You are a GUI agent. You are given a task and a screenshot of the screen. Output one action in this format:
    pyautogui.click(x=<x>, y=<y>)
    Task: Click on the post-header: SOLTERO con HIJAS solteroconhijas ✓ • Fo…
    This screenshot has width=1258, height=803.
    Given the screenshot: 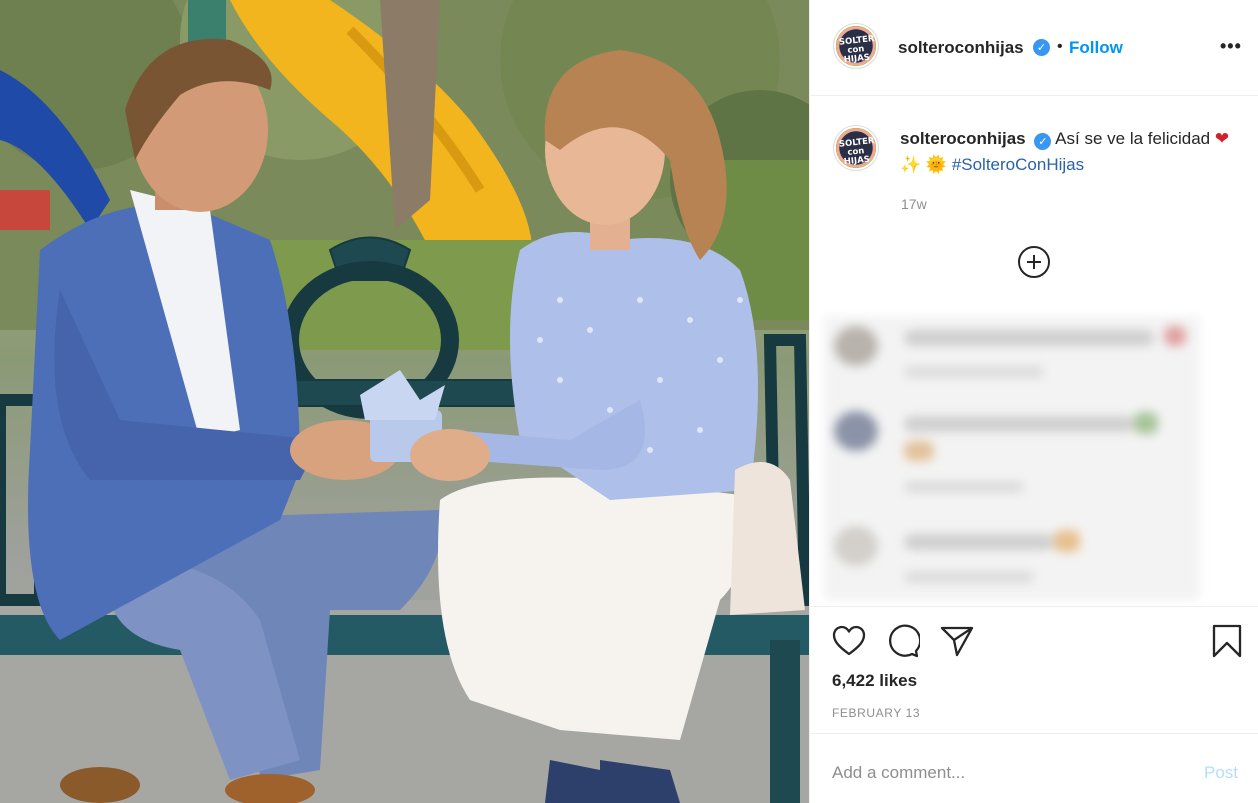 What is the action you would take?
    pyautogui.click(x=1034, y=48)
    